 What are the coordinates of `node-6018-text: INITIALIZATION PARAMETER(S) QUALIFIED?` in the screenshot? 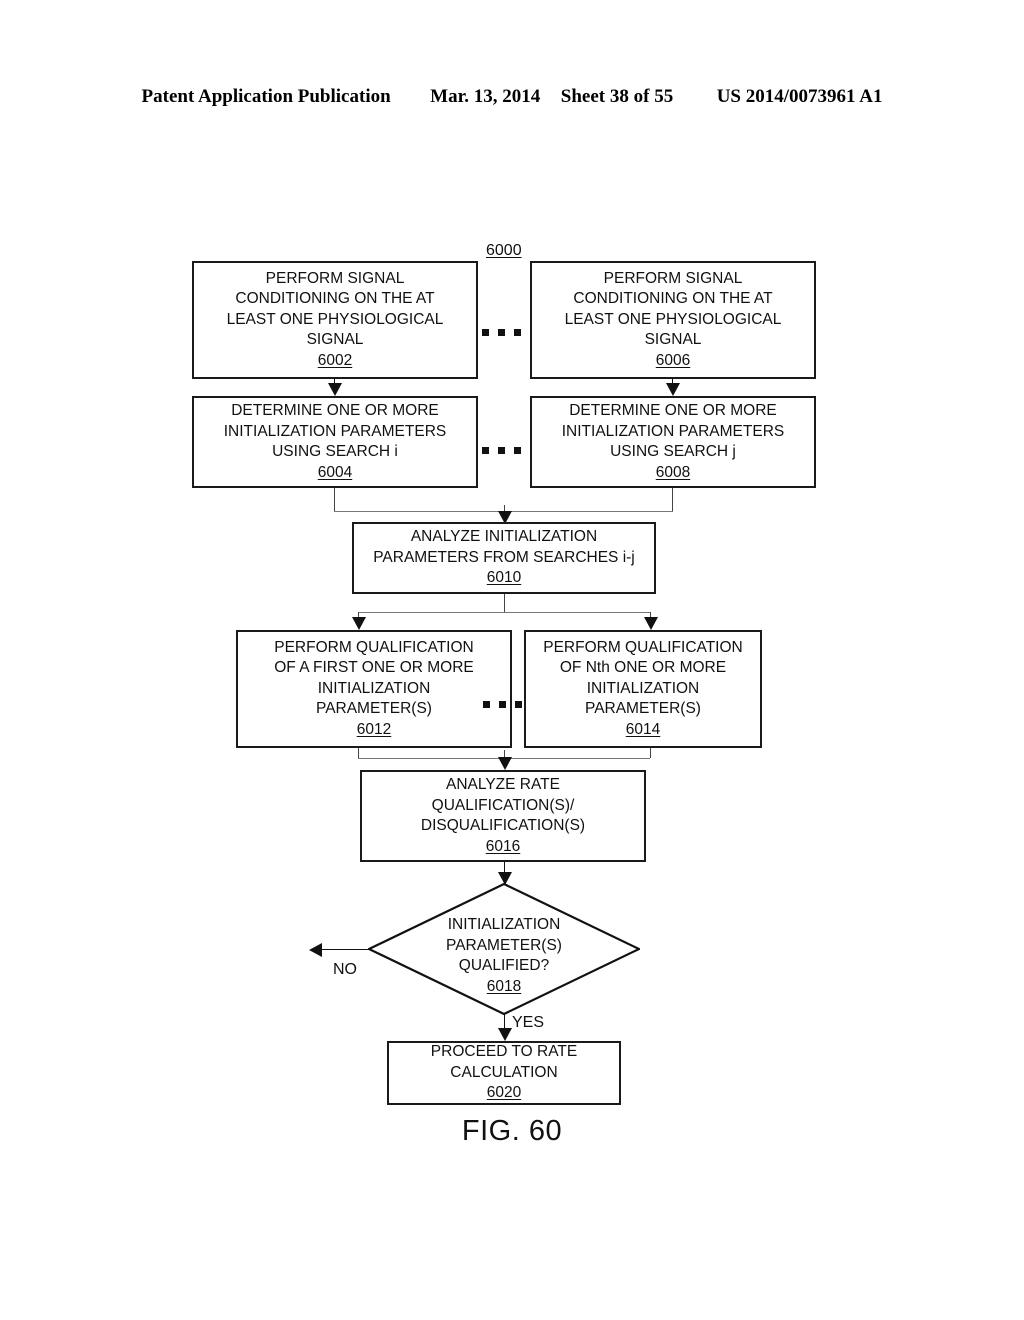 It's located at (504, 945).